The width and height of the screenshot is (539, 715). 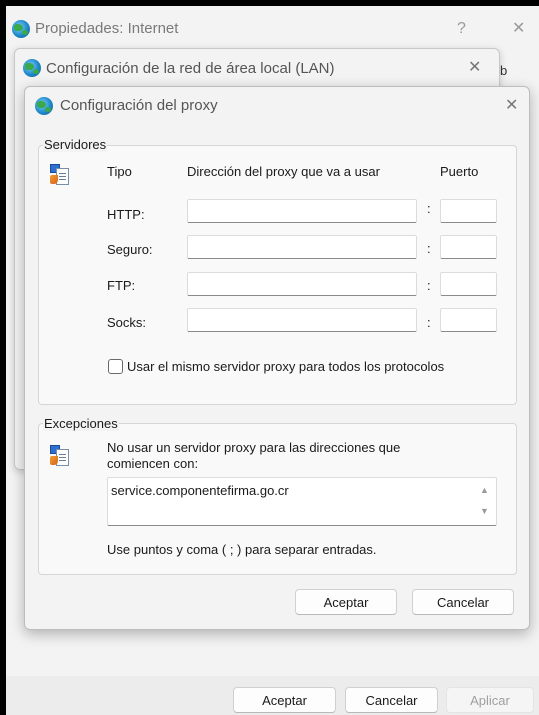 I want to click on exceptions-description-line2: comiencen con:, so click(x=153, y=463).